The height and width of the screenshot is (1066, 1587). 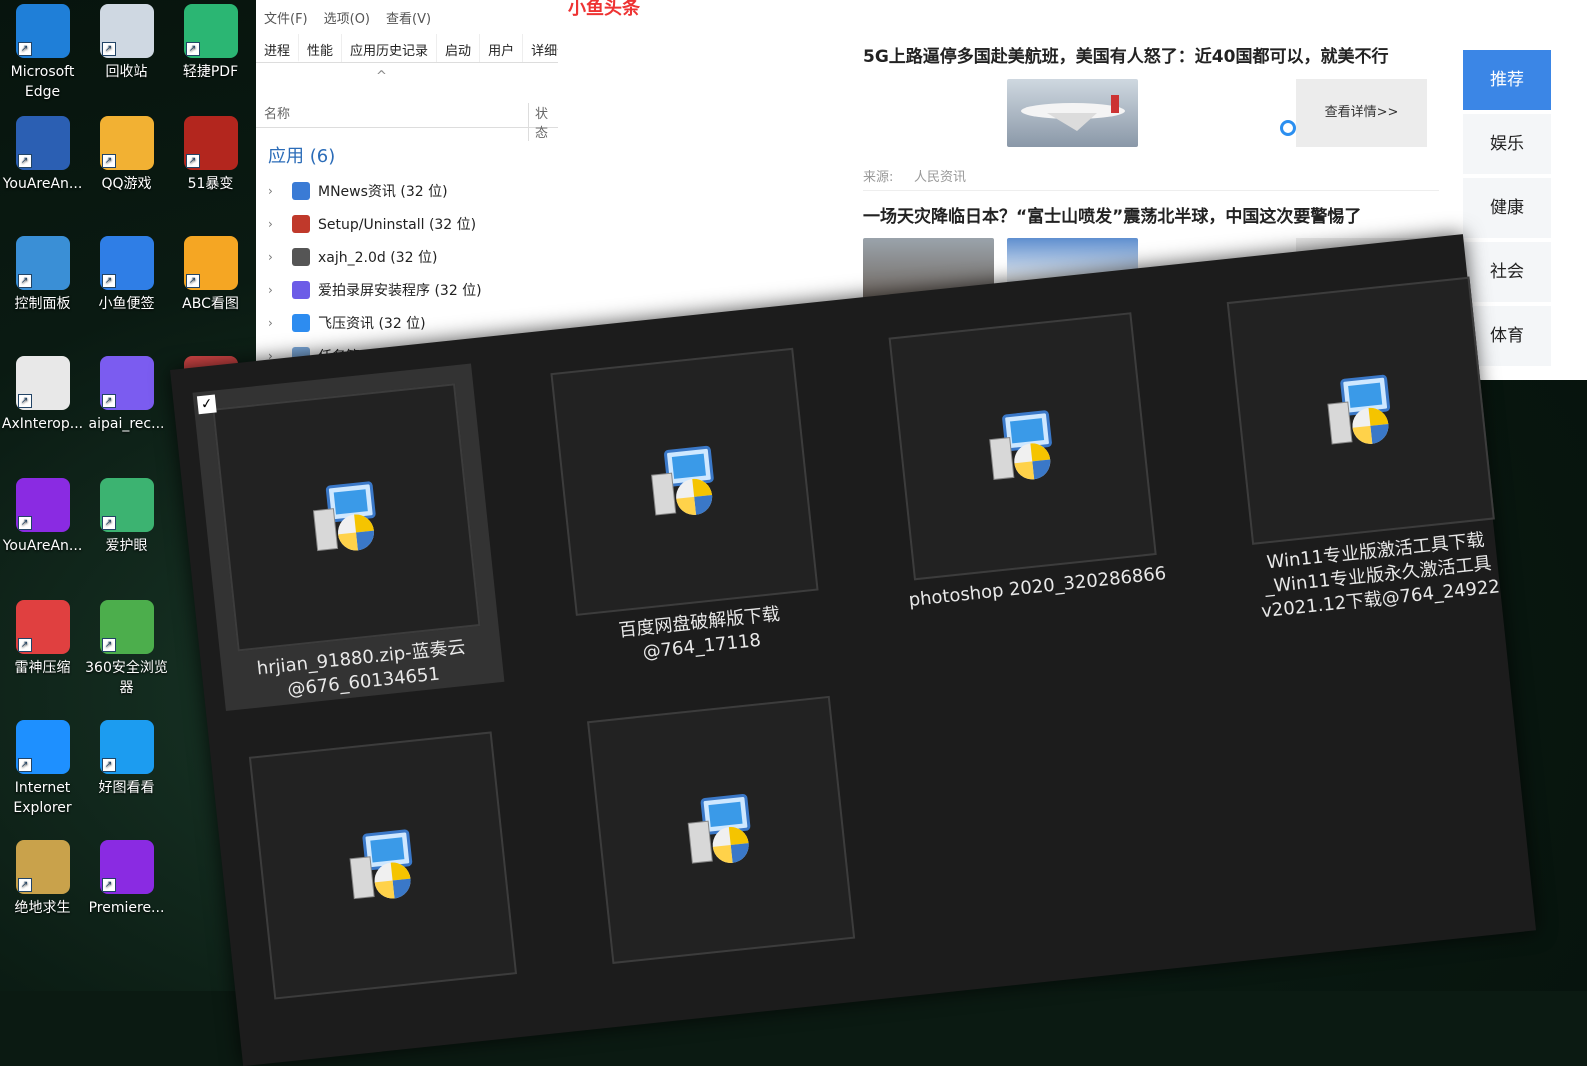 What do you see at coordinates (42, 771) in the screenshot?
I see `desktop-shortcut: ↗ Internet Explorer` at bounding box center [42, 771].